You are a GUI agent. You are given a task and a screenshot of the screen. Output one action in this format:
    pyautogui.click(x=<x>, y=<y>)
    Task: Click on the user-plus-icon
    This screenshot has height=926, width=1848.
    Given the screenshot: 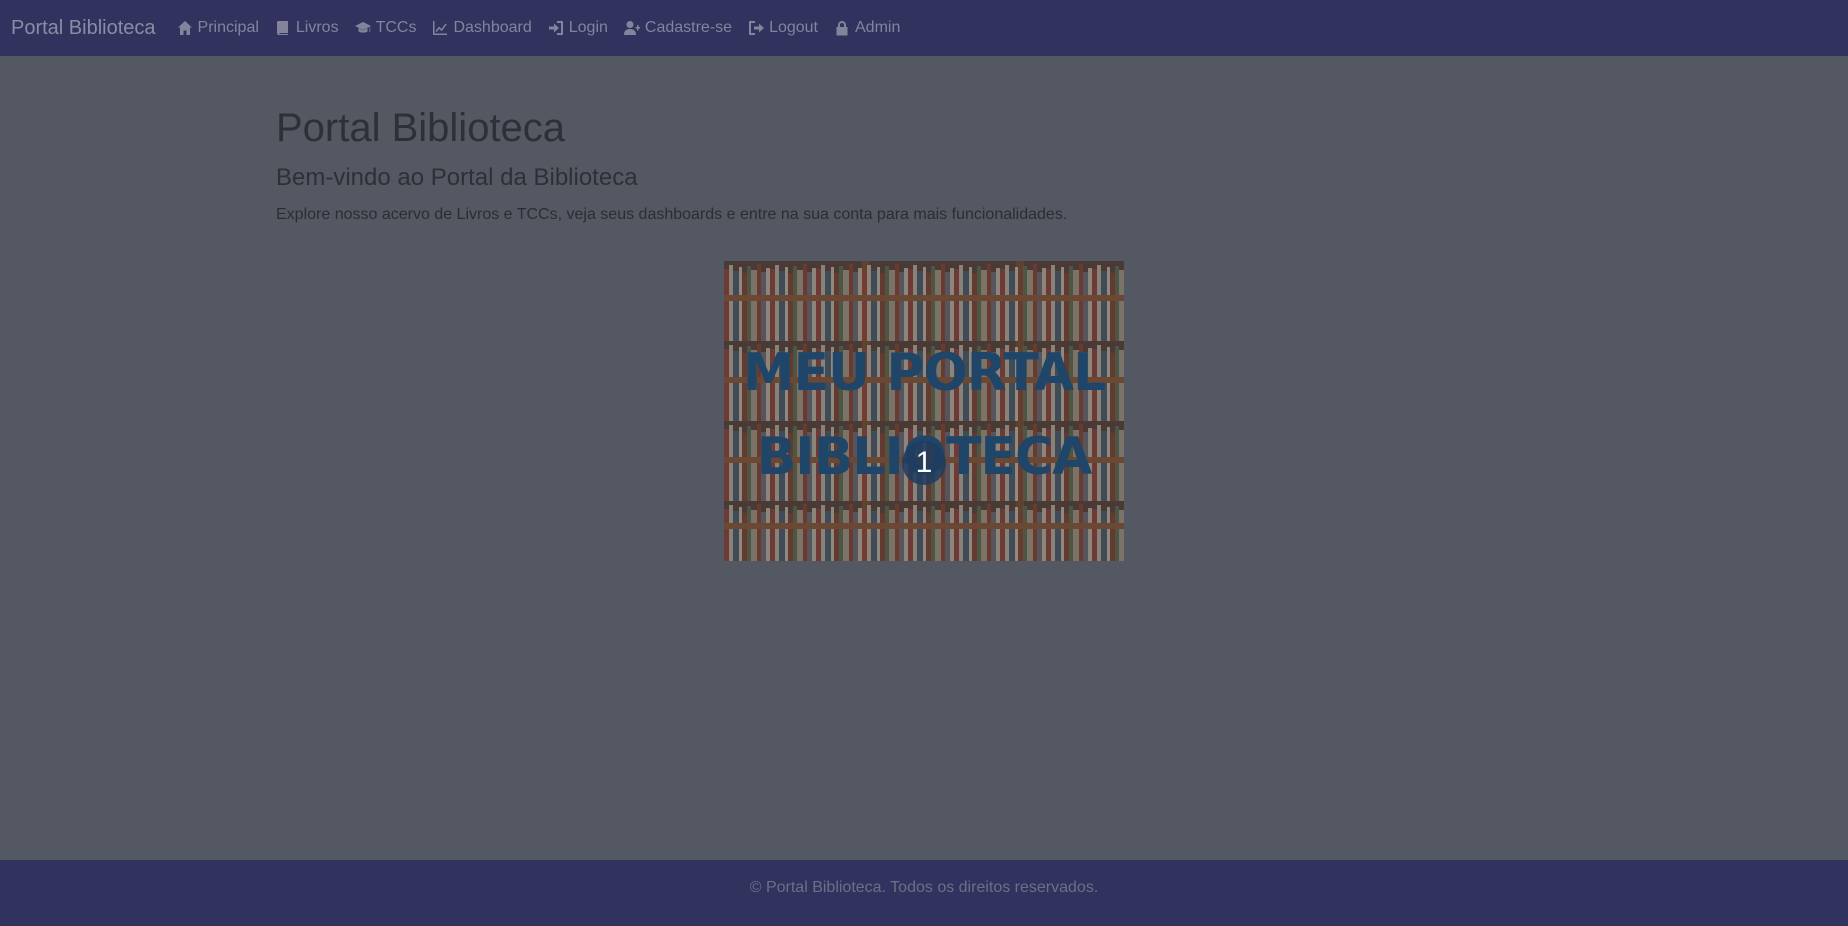 What is the action you would take?
    pyautogui.click(x=631, y=28)
    